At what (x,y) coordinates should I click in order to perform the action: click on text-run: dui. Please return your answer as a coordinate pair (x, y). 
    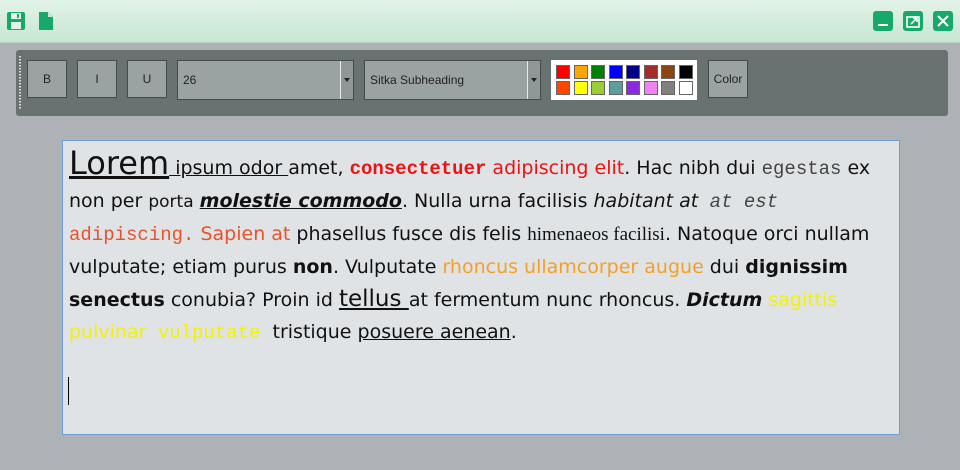
    Looking at the image, I should click on (724, 267).